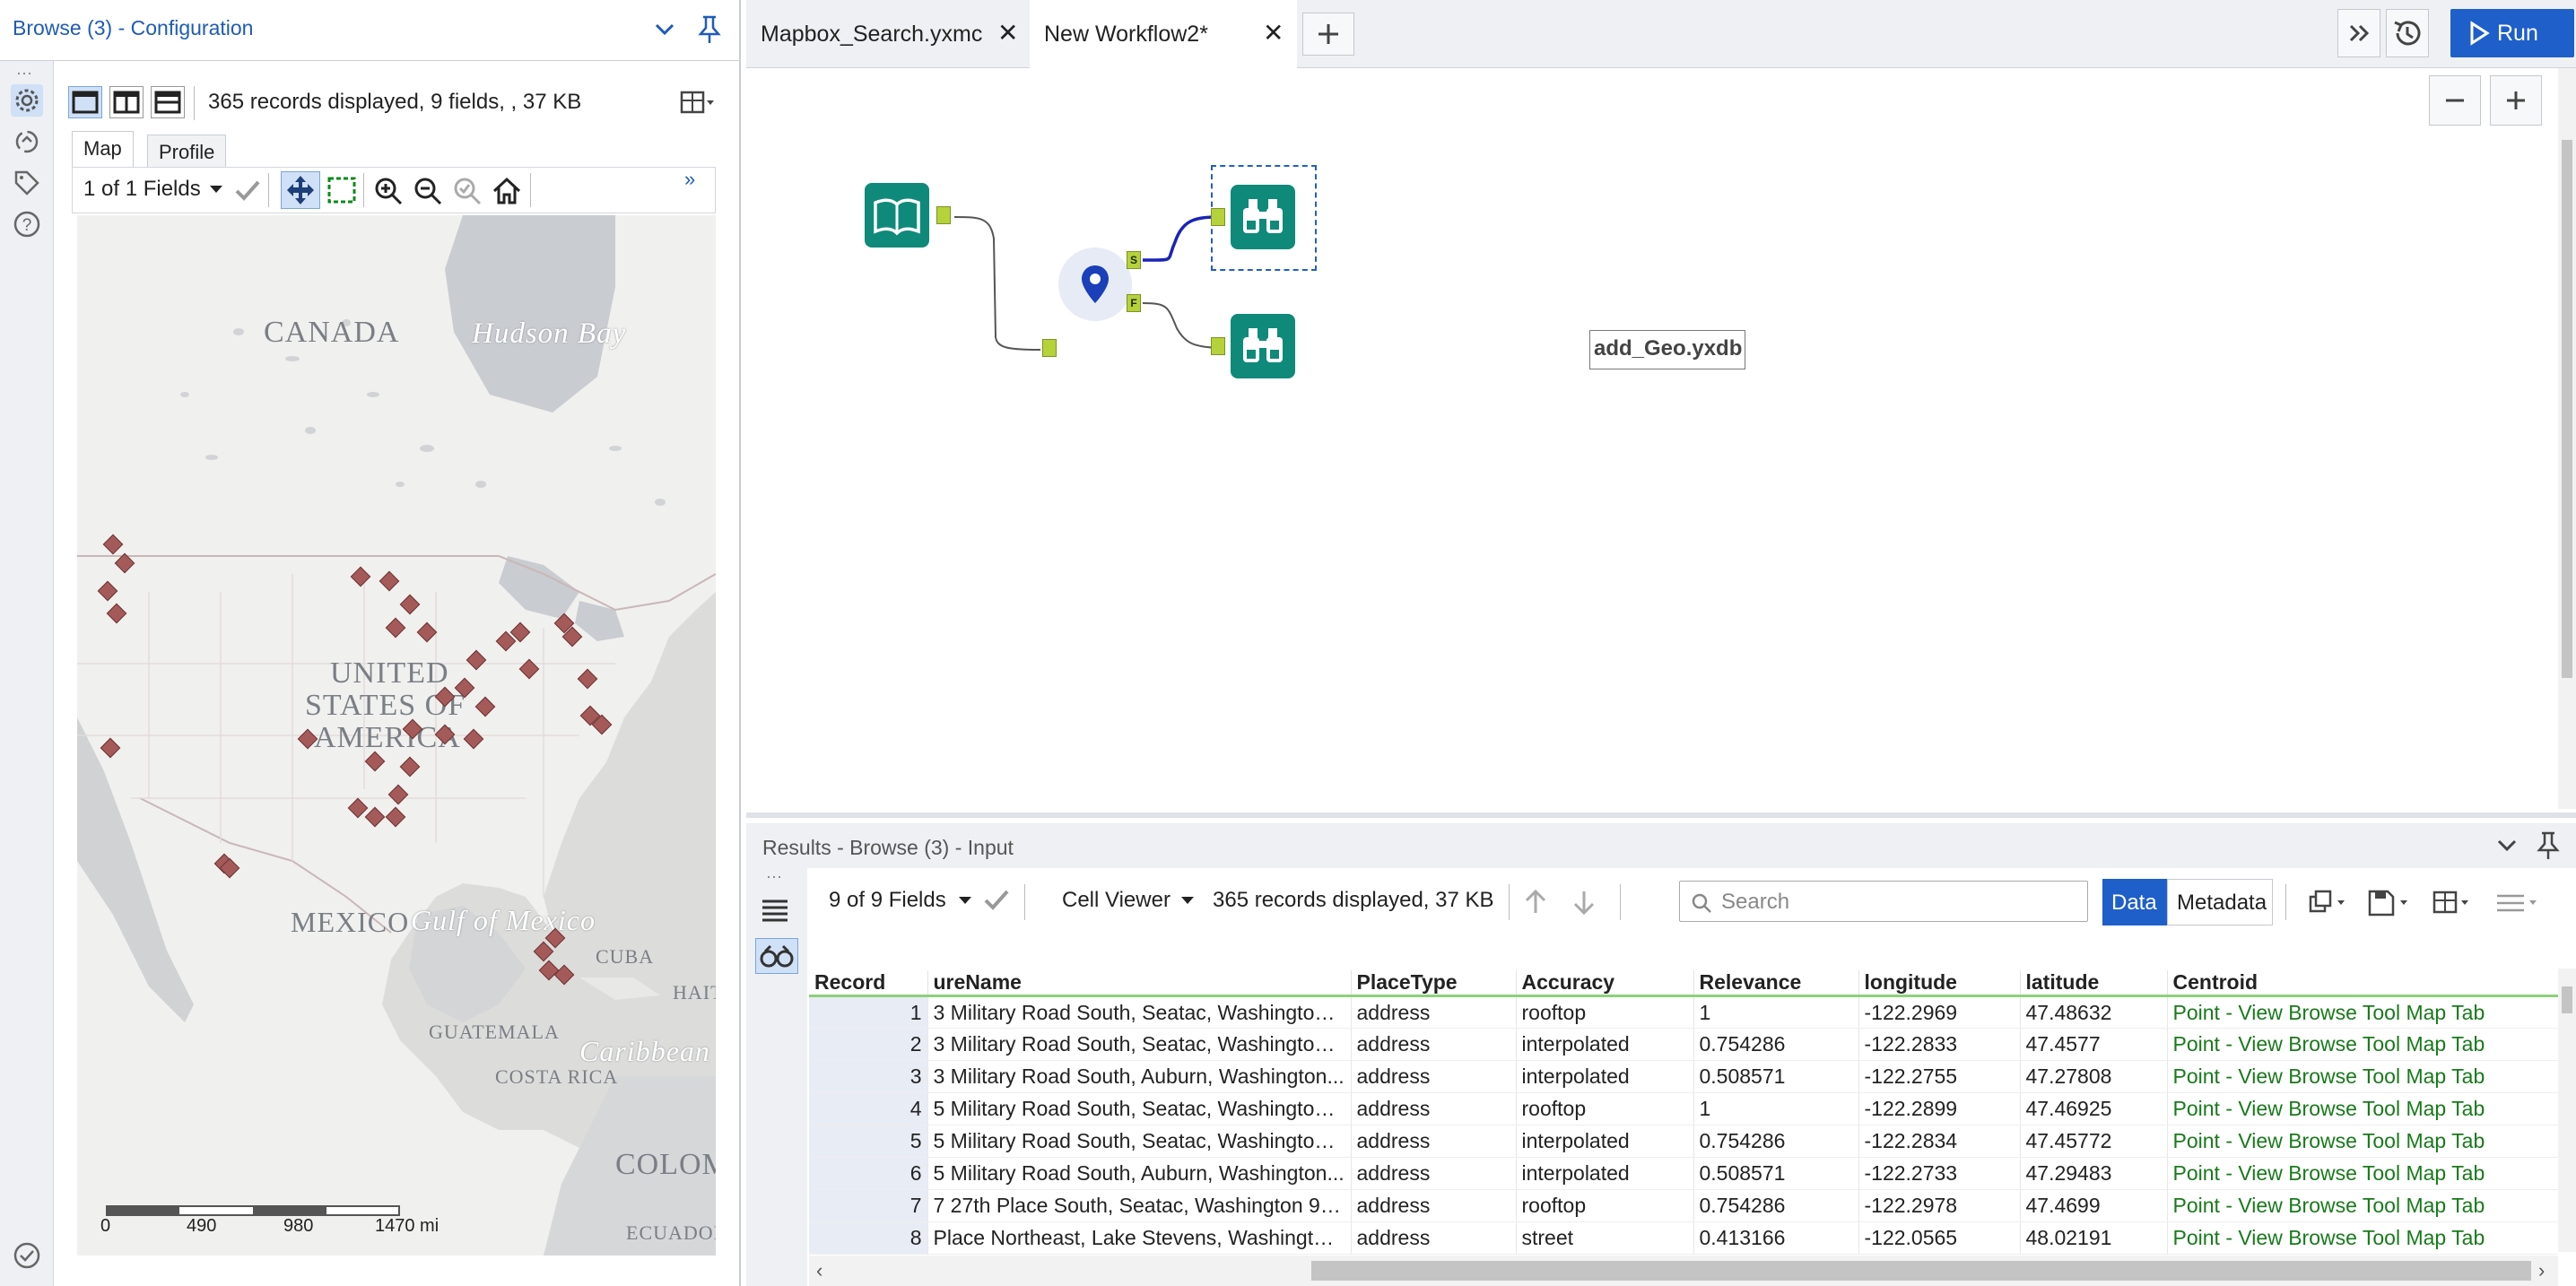 The width and height of the screenshot is (2576, 1286). I want to click on scroll-left-icon: ‹, so click(819, 1270).